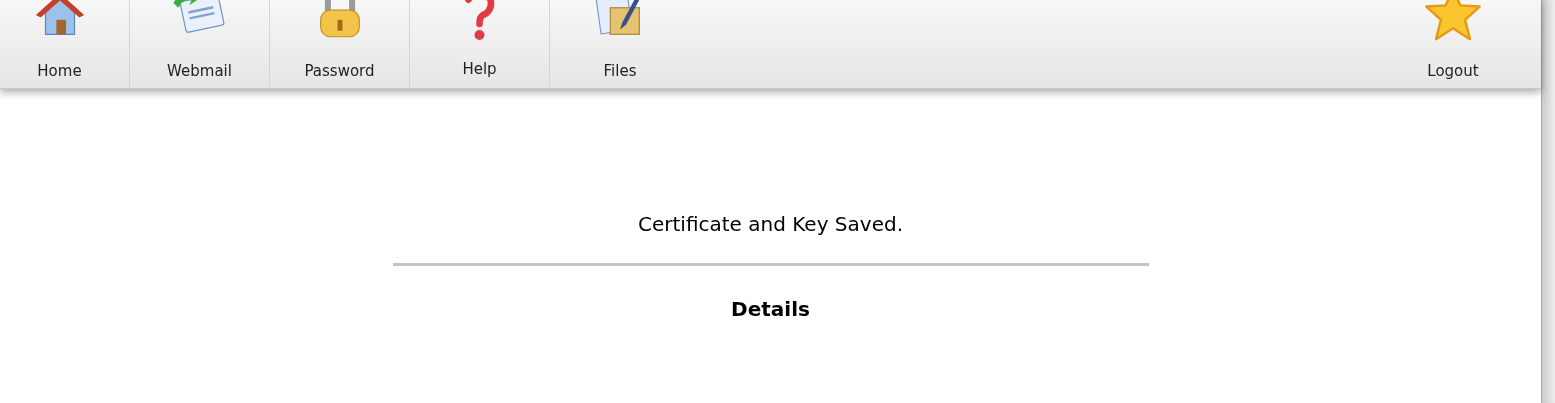 This screenshot has height=403, width=1555. Describe the element at coordinates (480, 44) in the screenshot. I see `toolbar-button: Help` at that location.